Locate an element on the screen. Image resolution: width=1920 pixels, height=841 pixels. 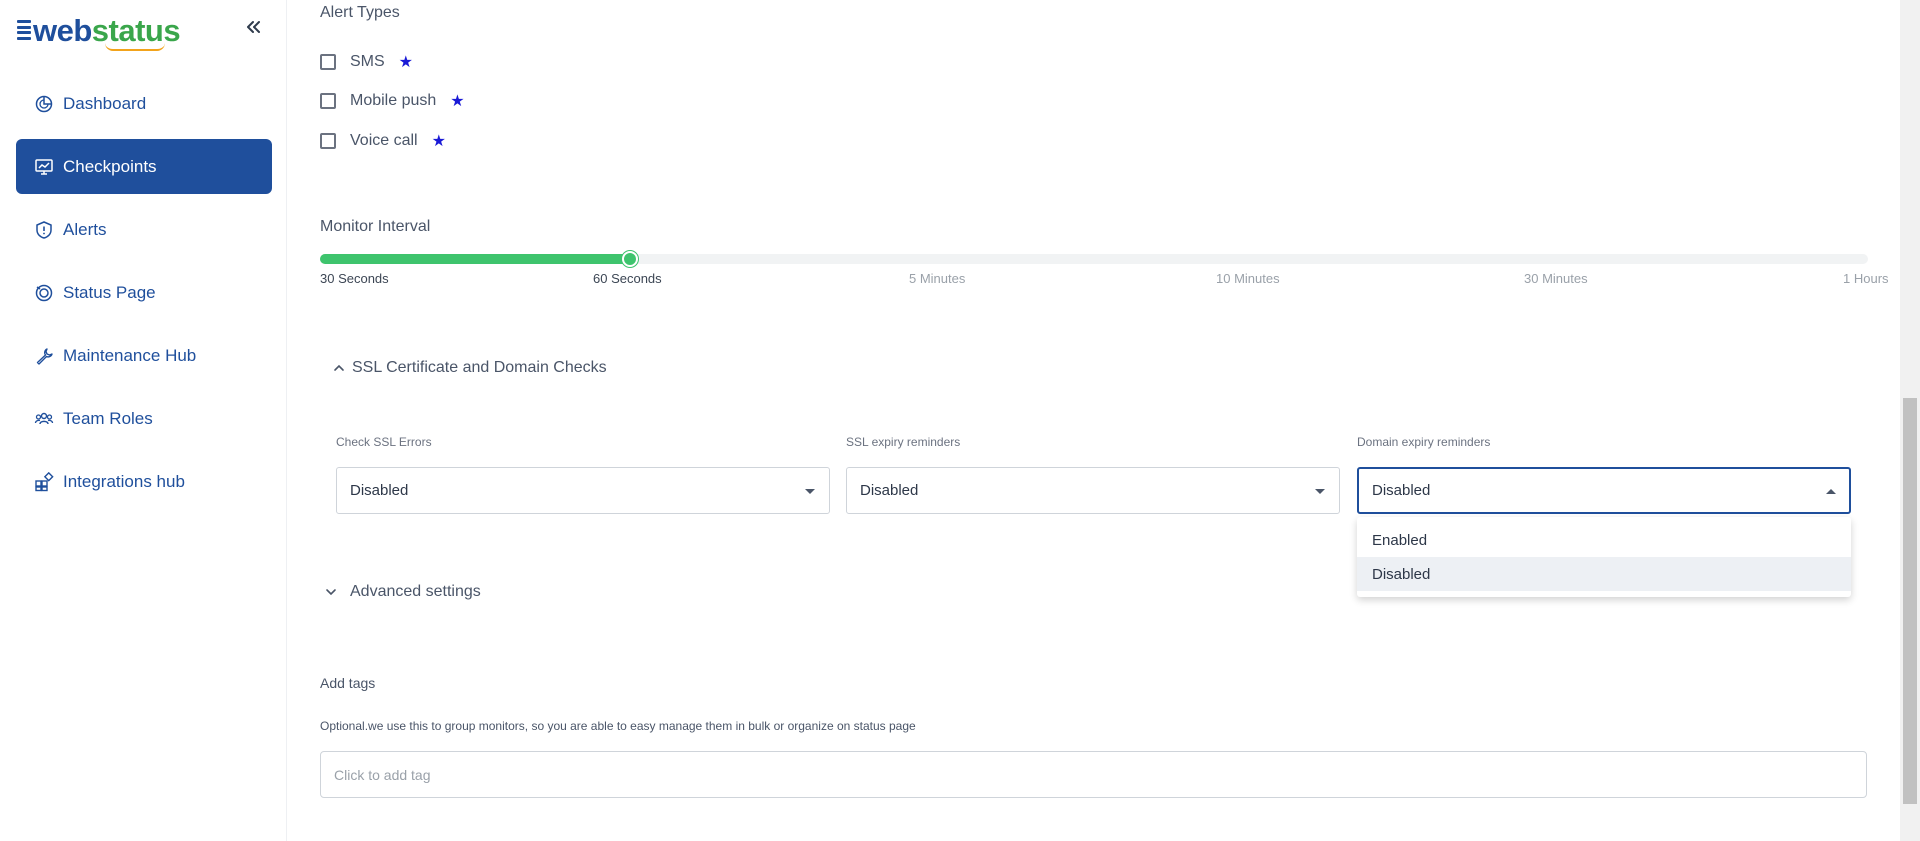
mobile-push-checkbox is located at coordinates (328, 101).